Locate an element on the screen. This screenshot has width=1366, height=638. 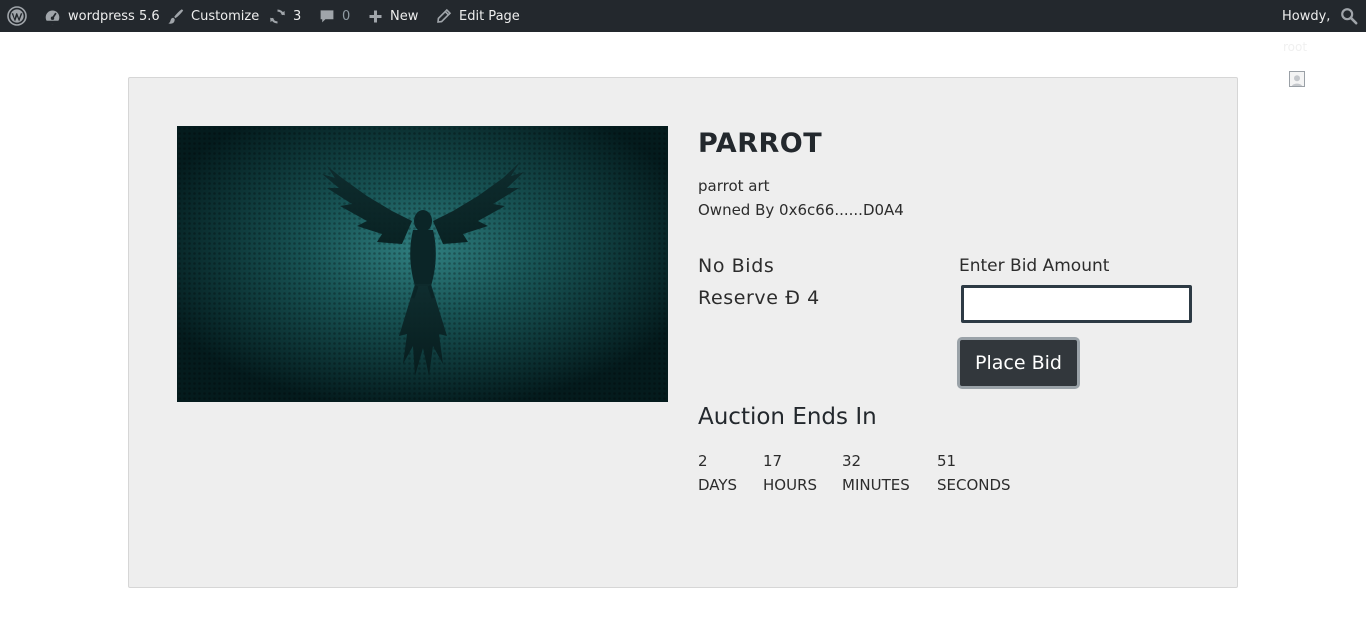
dashboard-icon is located at coordinates (52, 16).